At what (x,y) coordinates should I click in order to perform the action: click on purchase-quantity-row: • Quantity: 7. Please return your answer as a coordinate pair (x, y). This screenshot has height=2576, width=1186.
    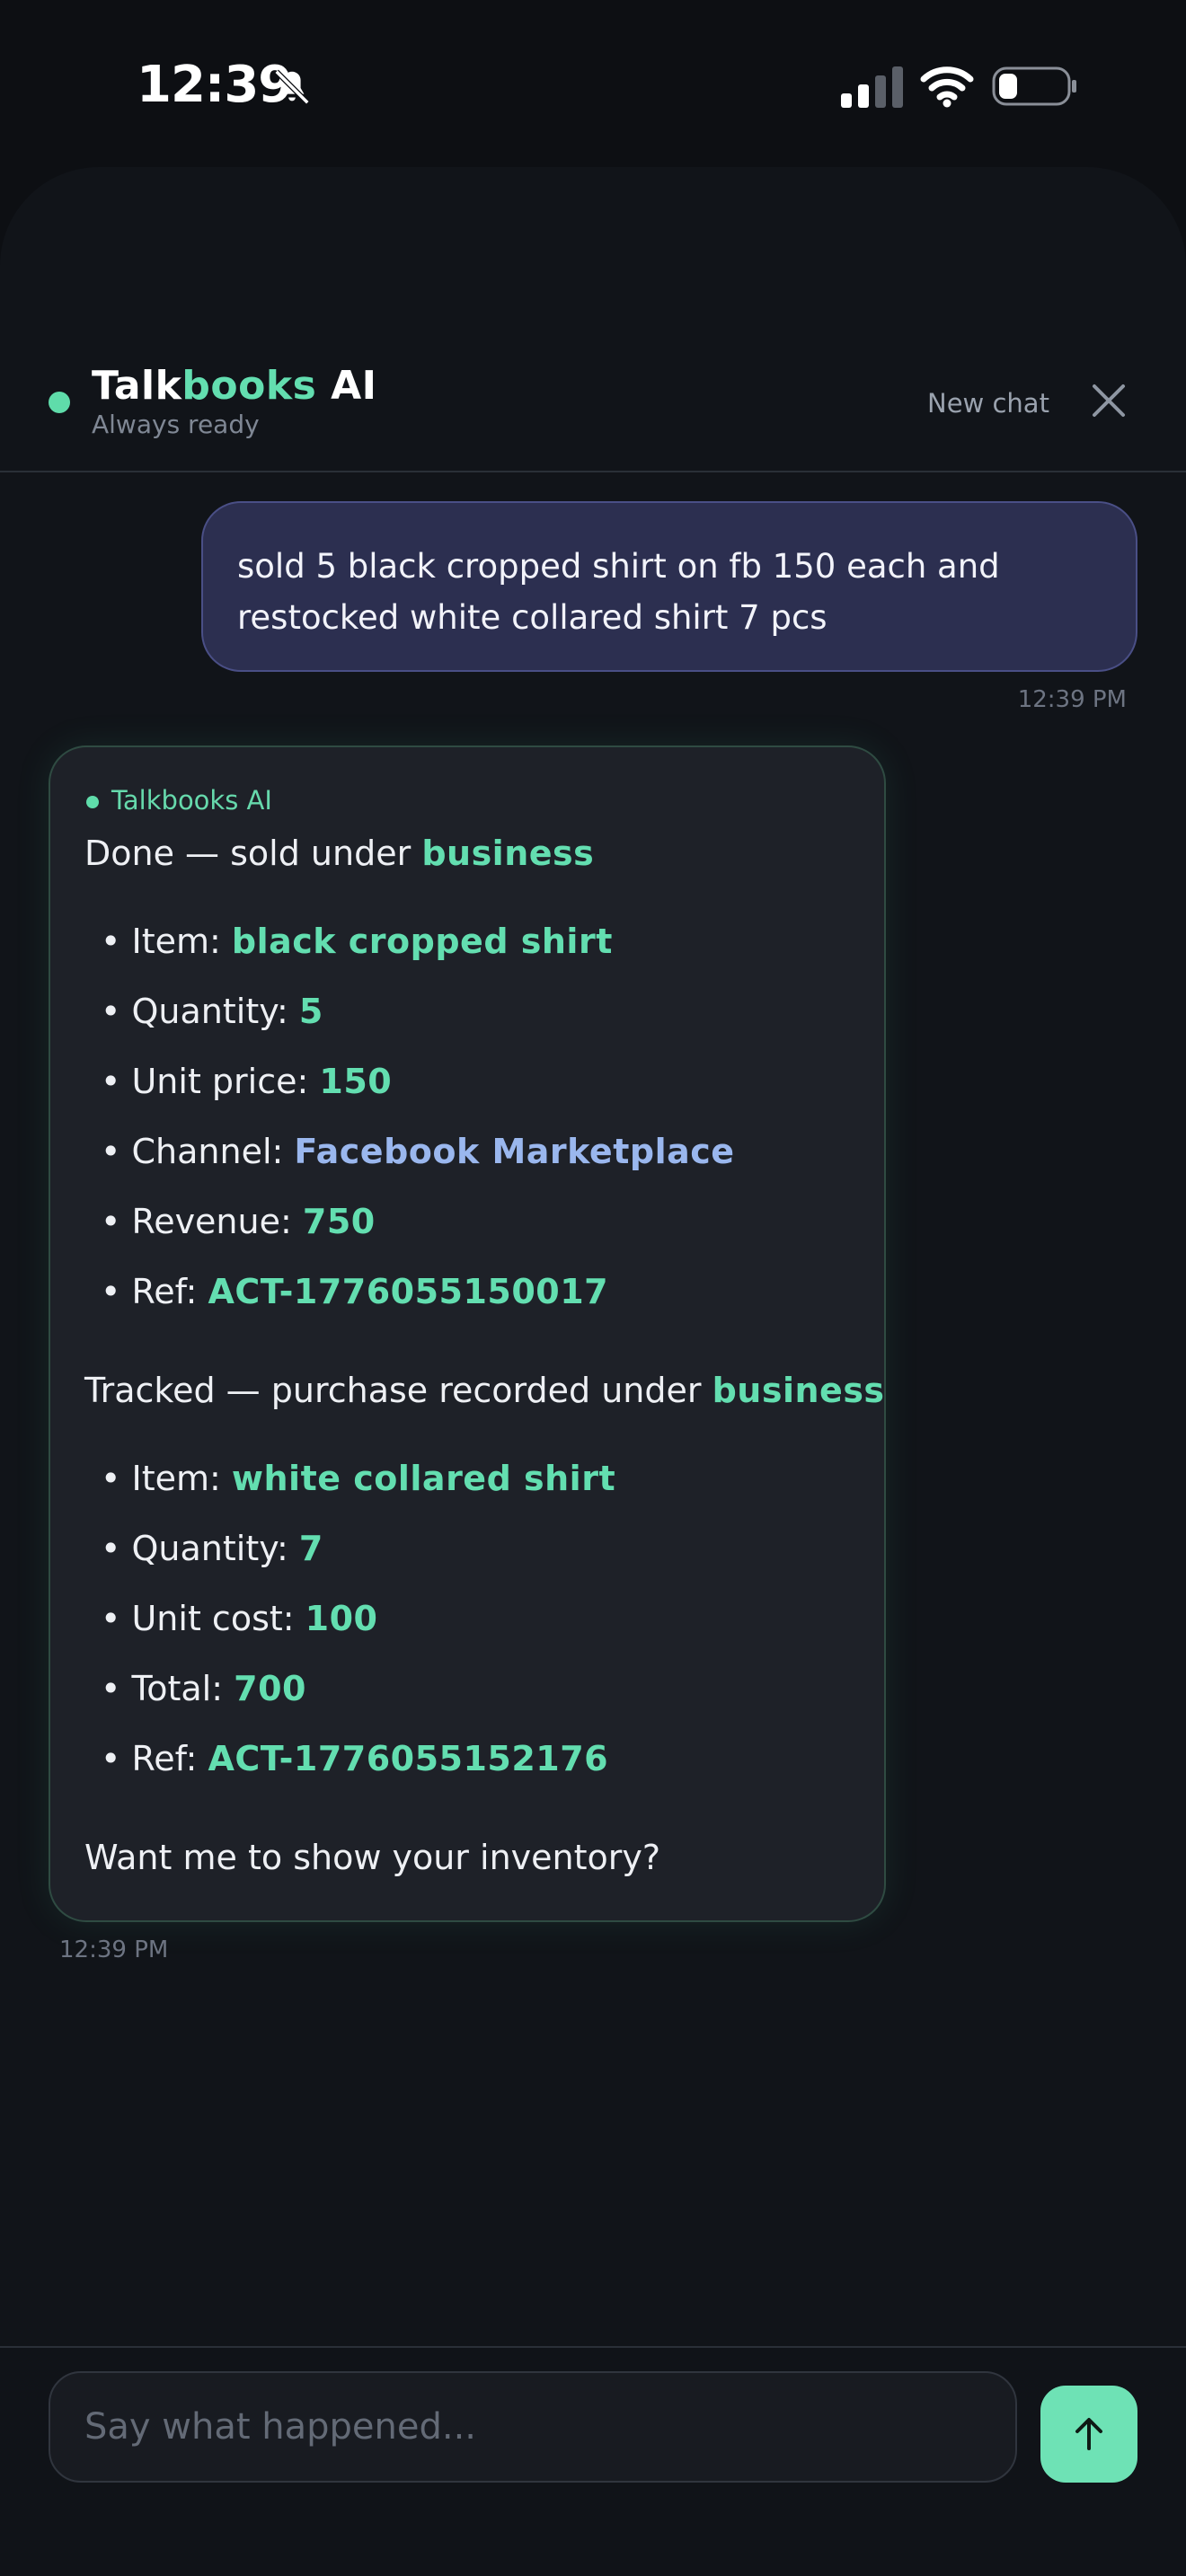
    Looking at the image, I should click on (212, 1548).